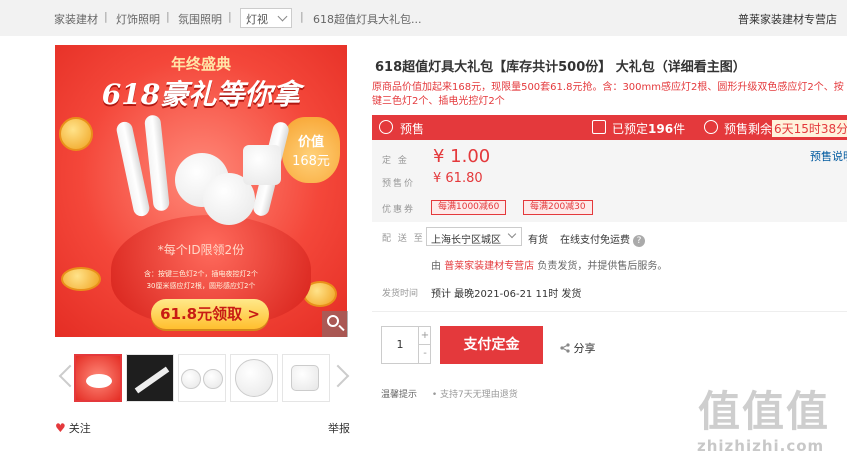 The height and width of the screenshot is (463, 847). Describe the element at coordinates (560, 67) in the screenshot. I see `product-title: 618超值灯具大礼包【库存共计500份】 大礼包（详细看主图）` at that location.